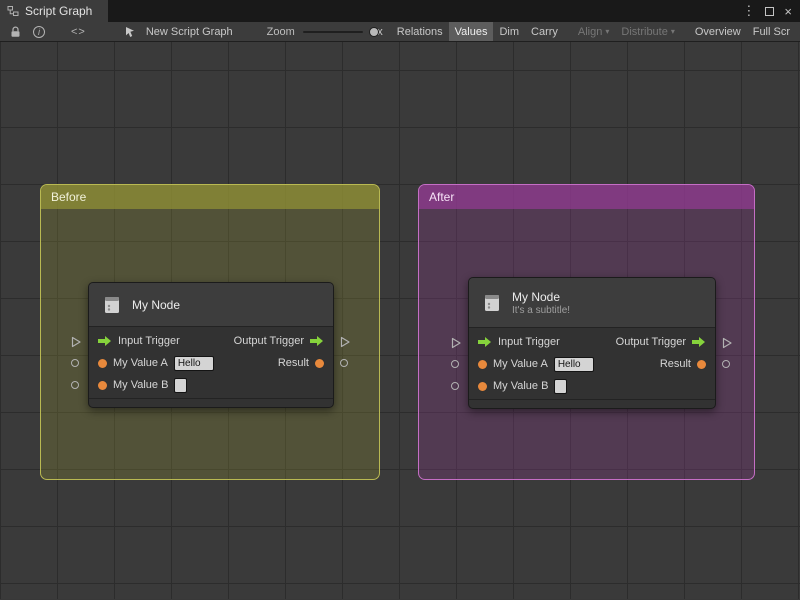 This screenshot has height=600, width=800. What do you see at coordinates (590, 31) in the screenshot?
I see `align-label: Align` at bounding box center [590, 31].